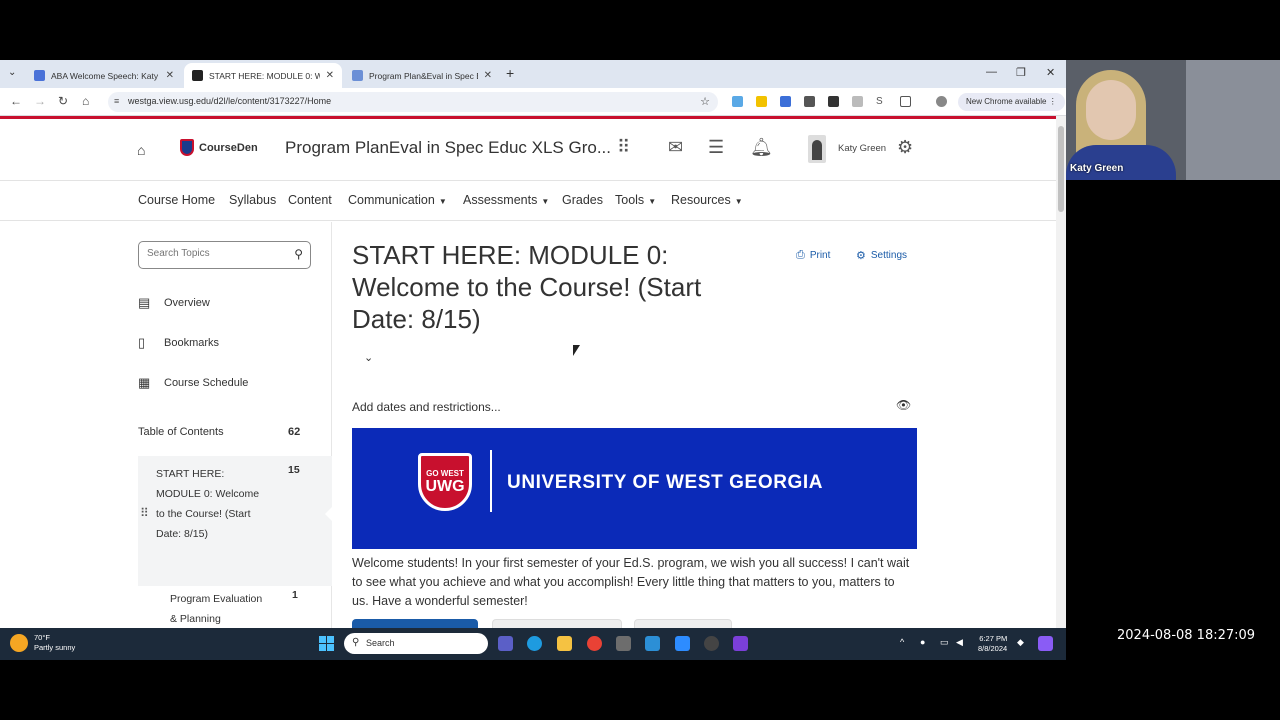 The width and height of the screenshot is (1280, 720). Describe the element at coordinates (310, 200) in the screenshot. I see `nav-content: Content` at that location.